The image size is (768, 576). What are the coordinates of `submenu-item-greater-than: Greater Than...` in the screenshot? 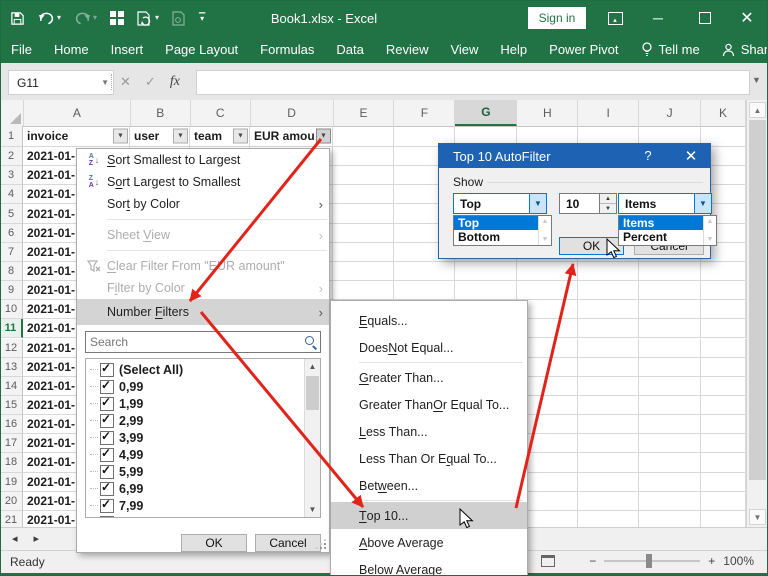 It's located at (429, 377).